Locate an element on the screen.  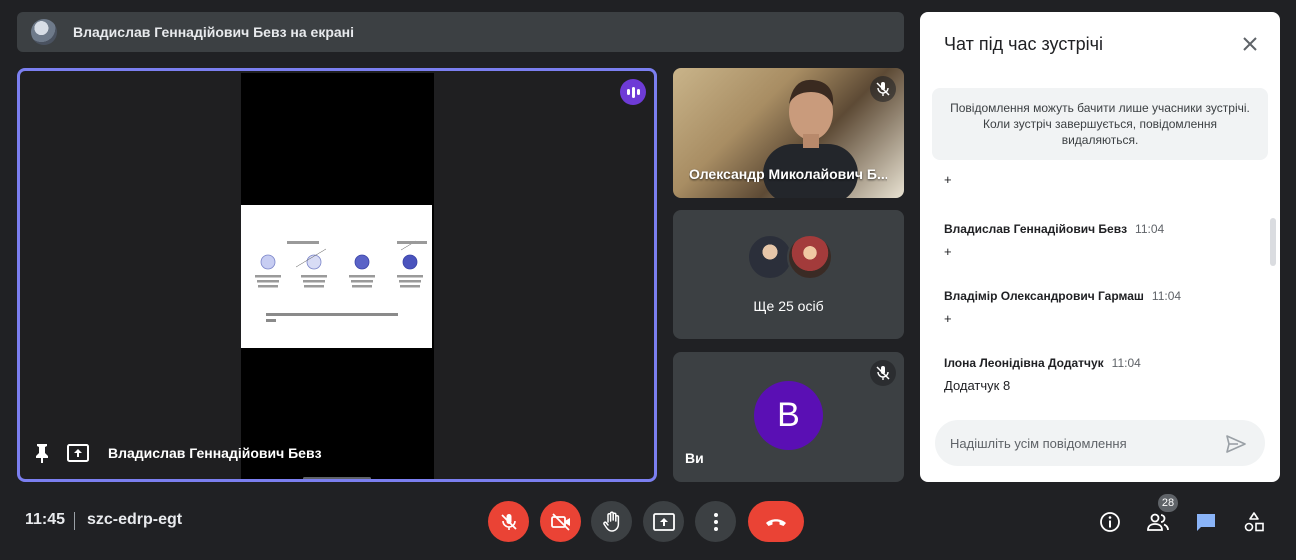
others-avatars is located at coordinates (790, 257).